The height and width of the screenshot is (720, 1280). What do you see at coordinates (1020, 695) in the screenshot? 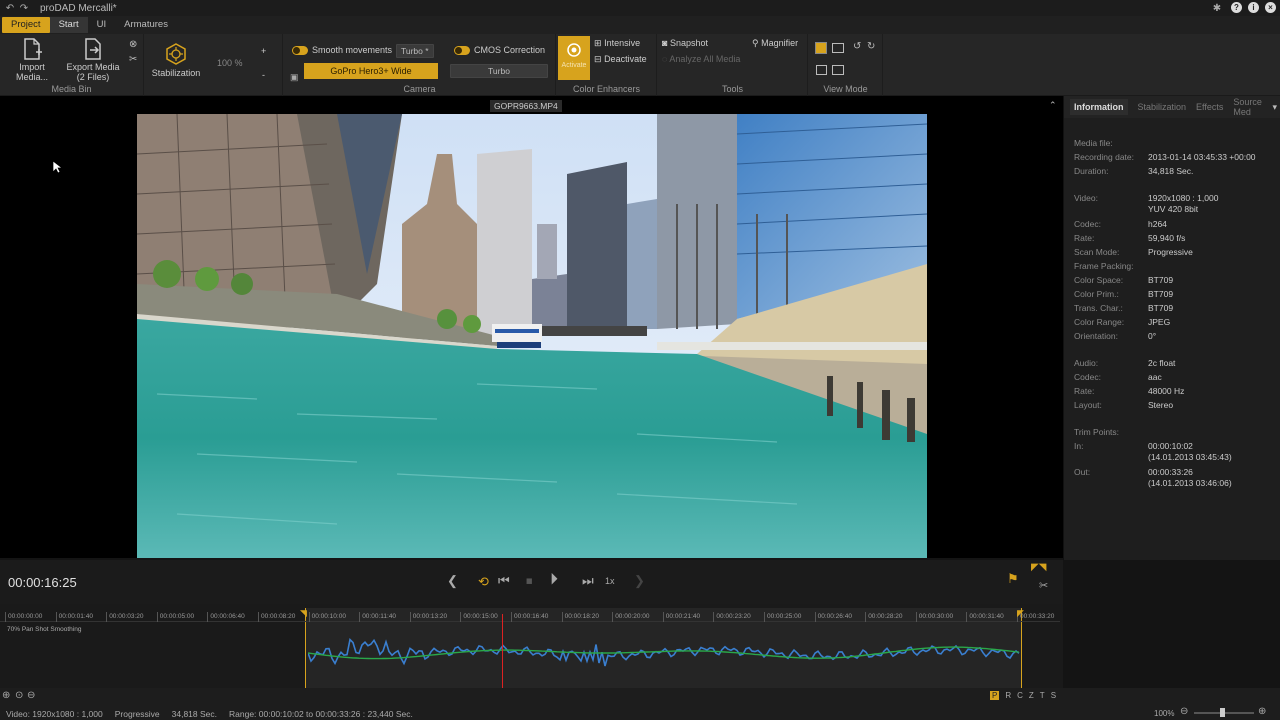
I see `mode-button: C` at bounding box center [1020, 695].